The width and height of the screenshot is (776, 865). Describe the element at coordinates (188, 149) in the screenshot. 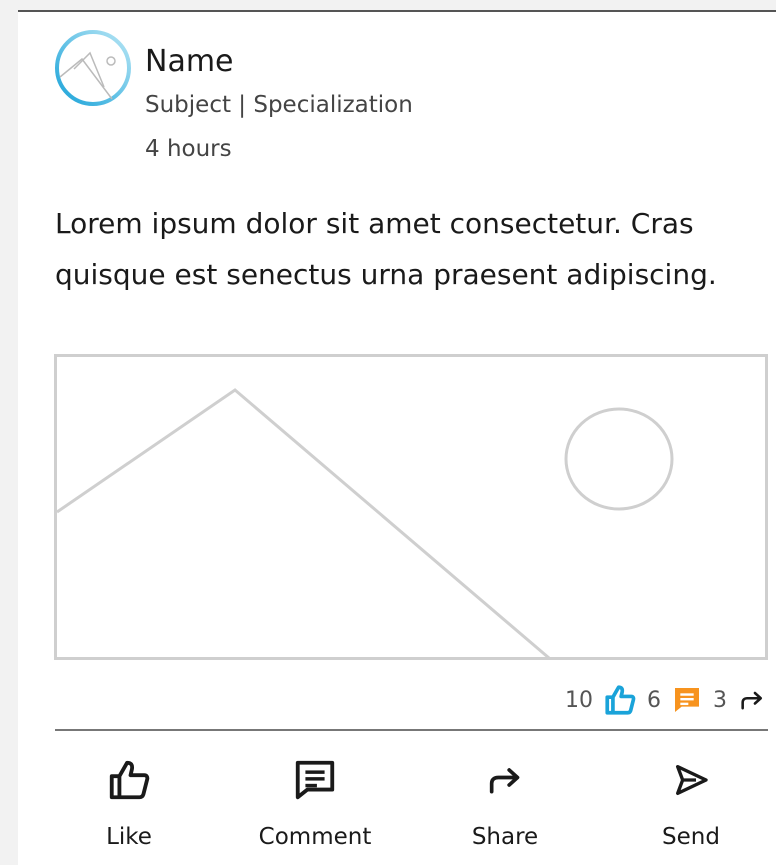

I see `post-timestamp: 4 hours` at that location.